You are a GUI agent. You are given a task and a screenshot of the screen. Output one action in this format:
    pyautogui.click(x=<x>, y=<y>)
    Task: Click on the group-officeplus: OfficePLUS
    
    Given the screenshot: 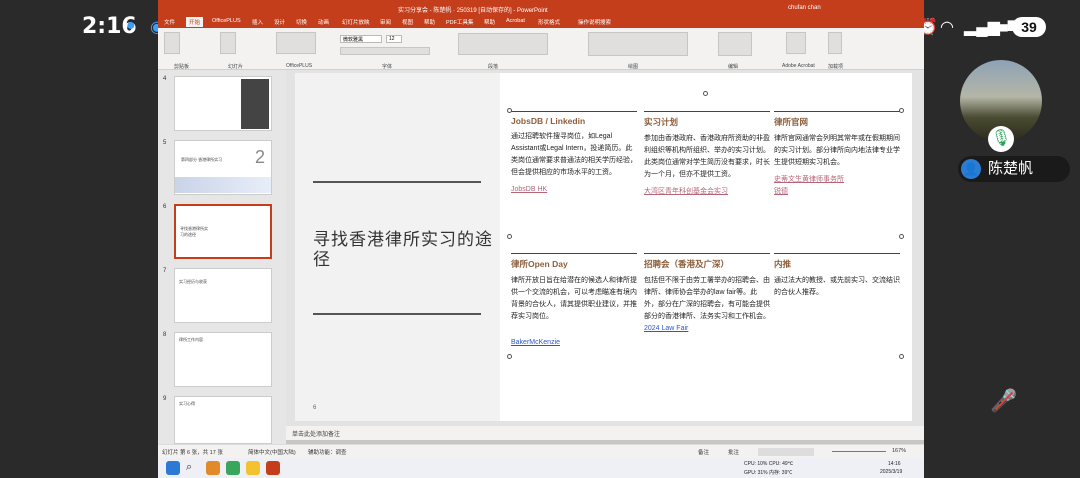 What is the action you would take?
    pyautogui.click(x=299, y=66)
    